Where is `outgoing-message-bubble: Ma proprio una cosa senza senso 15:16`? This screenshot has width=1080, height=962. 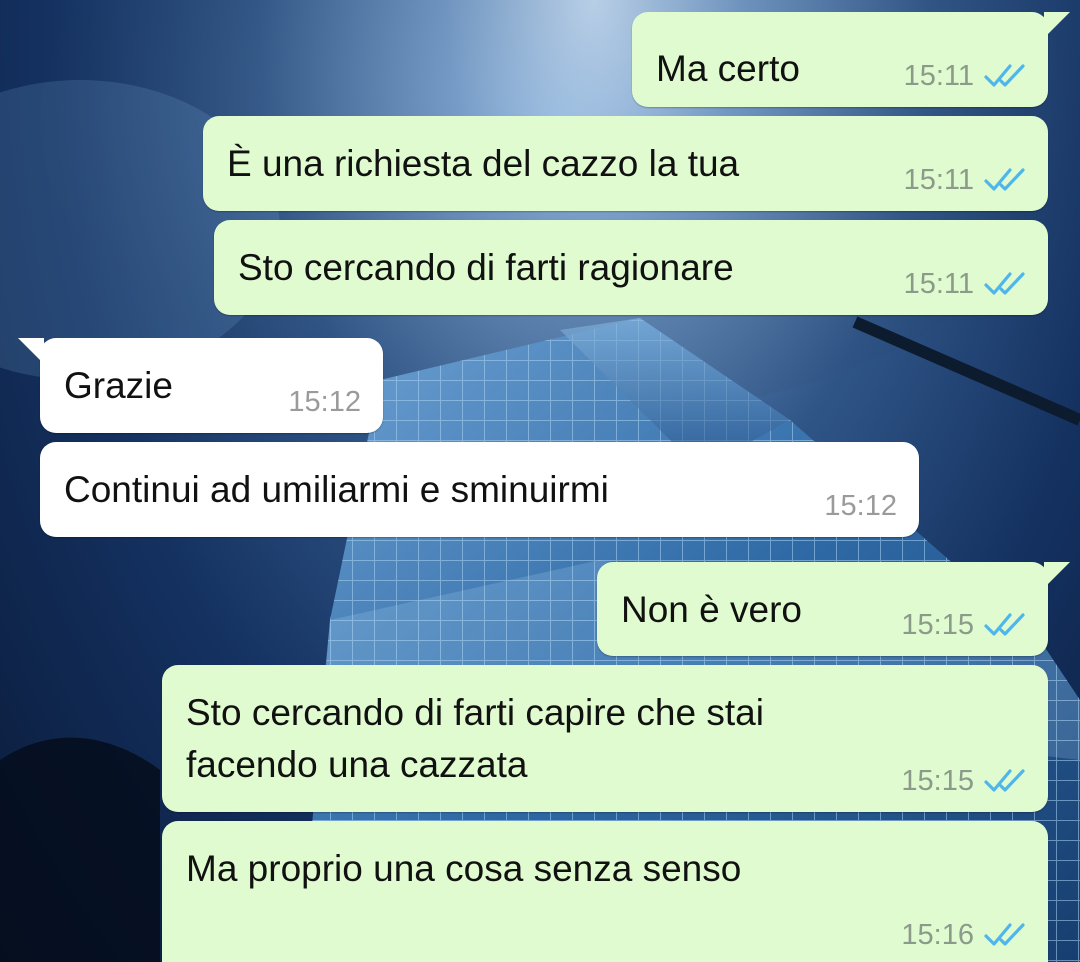 outgoing-message-bubble: Ma proprio una cosa senza senso 15:16 is located at coordinates (605, 891).